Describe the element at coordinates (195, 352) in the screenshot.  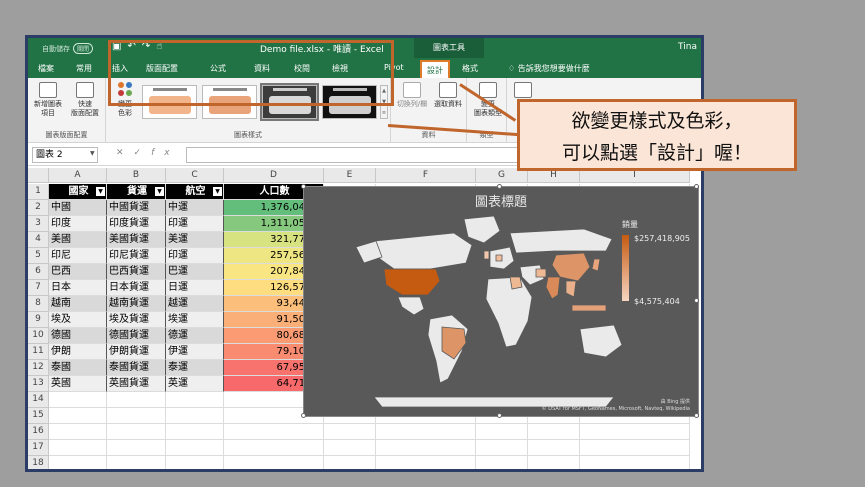
I see `cell-C11: 伊運` at that location.